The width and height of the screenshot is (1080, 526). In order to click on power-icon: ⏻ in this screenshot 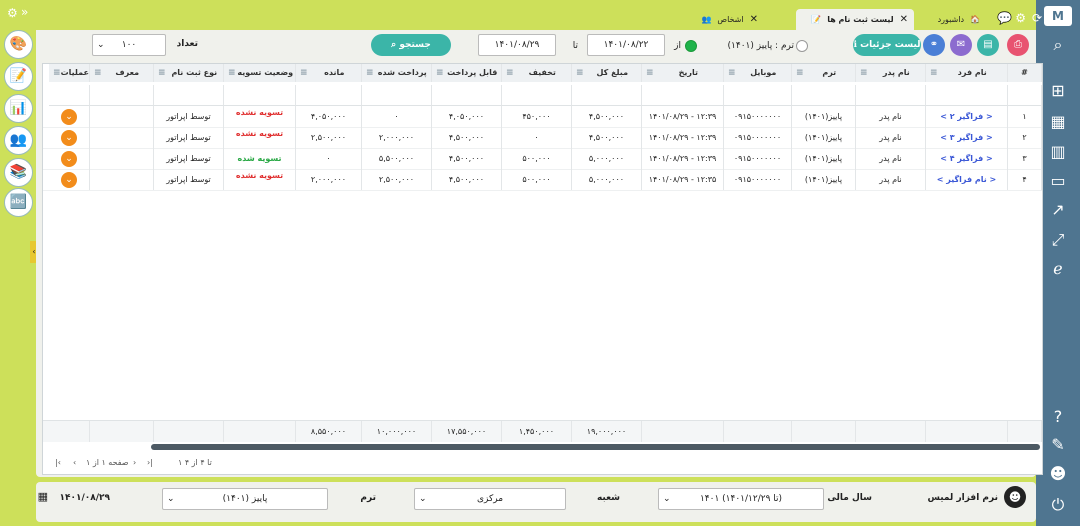, I will do `click(1058, 505)`.